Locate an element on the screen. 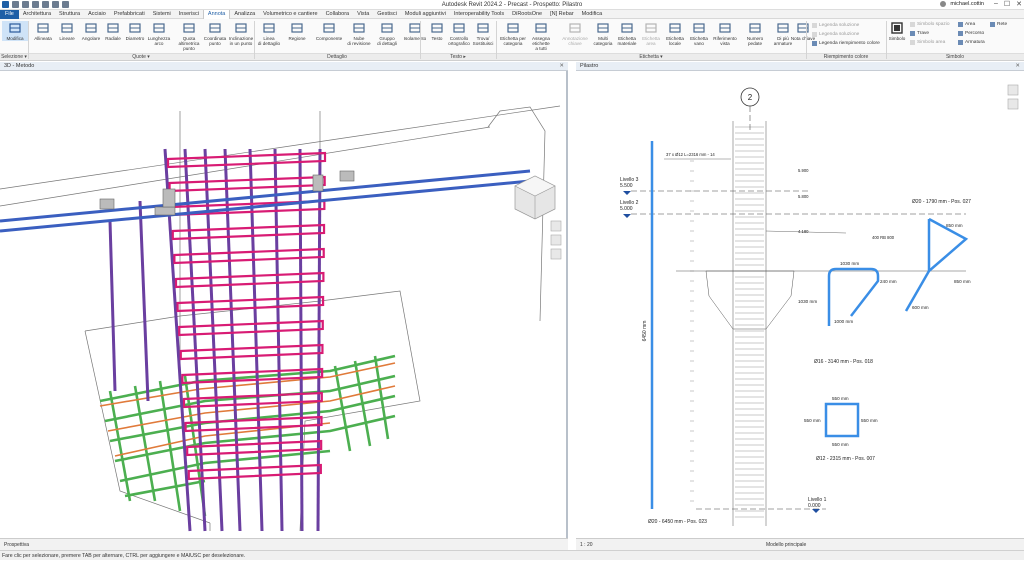 The height and width of the screenshot is (561, 1024). spot-slope-button: Inclinazione in un punto is located at coordinates (241, 33).